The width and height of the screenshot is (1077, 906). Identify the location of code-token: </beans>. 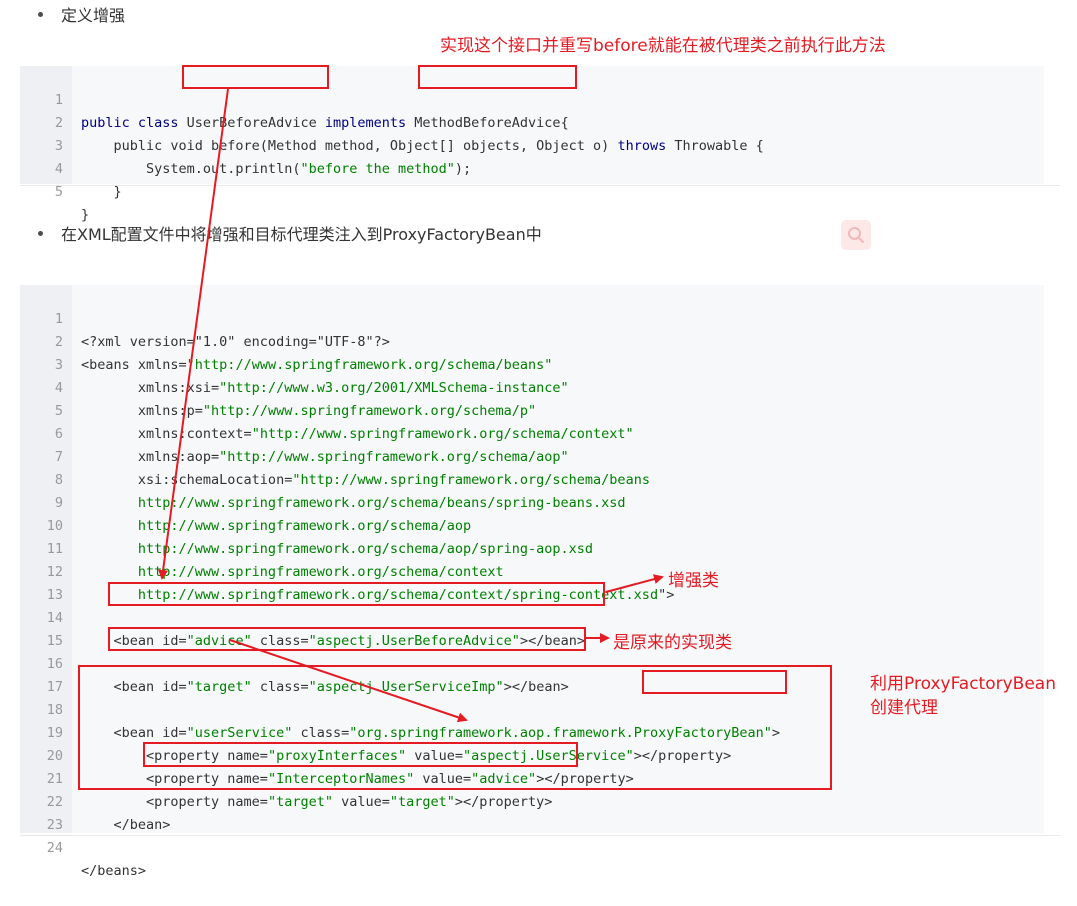
(114, 871).